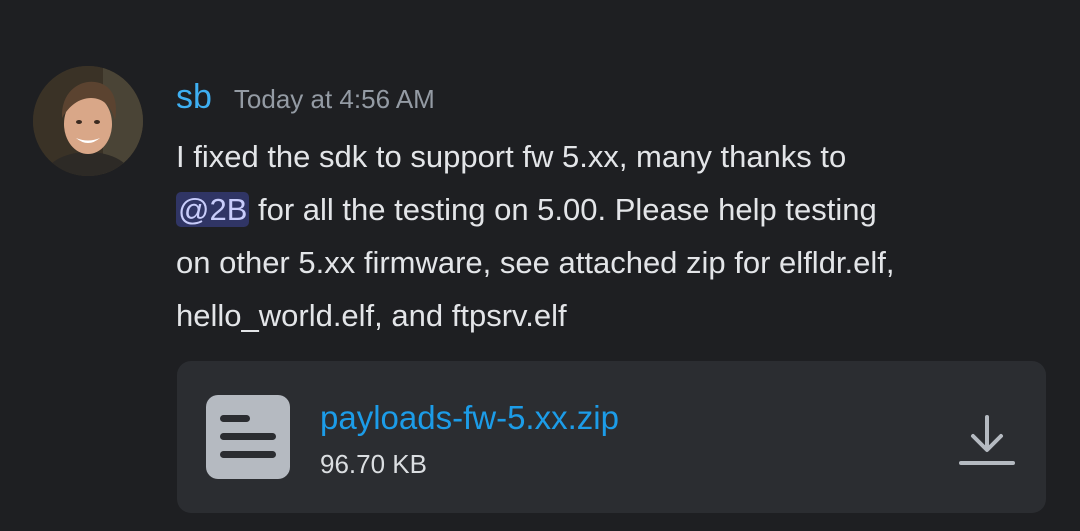 Image resolution: width=1080 pixels, height=531 pixels. Describe the element at coordinates (248, 437) in the screenshot. I see `document-icon` at that location.